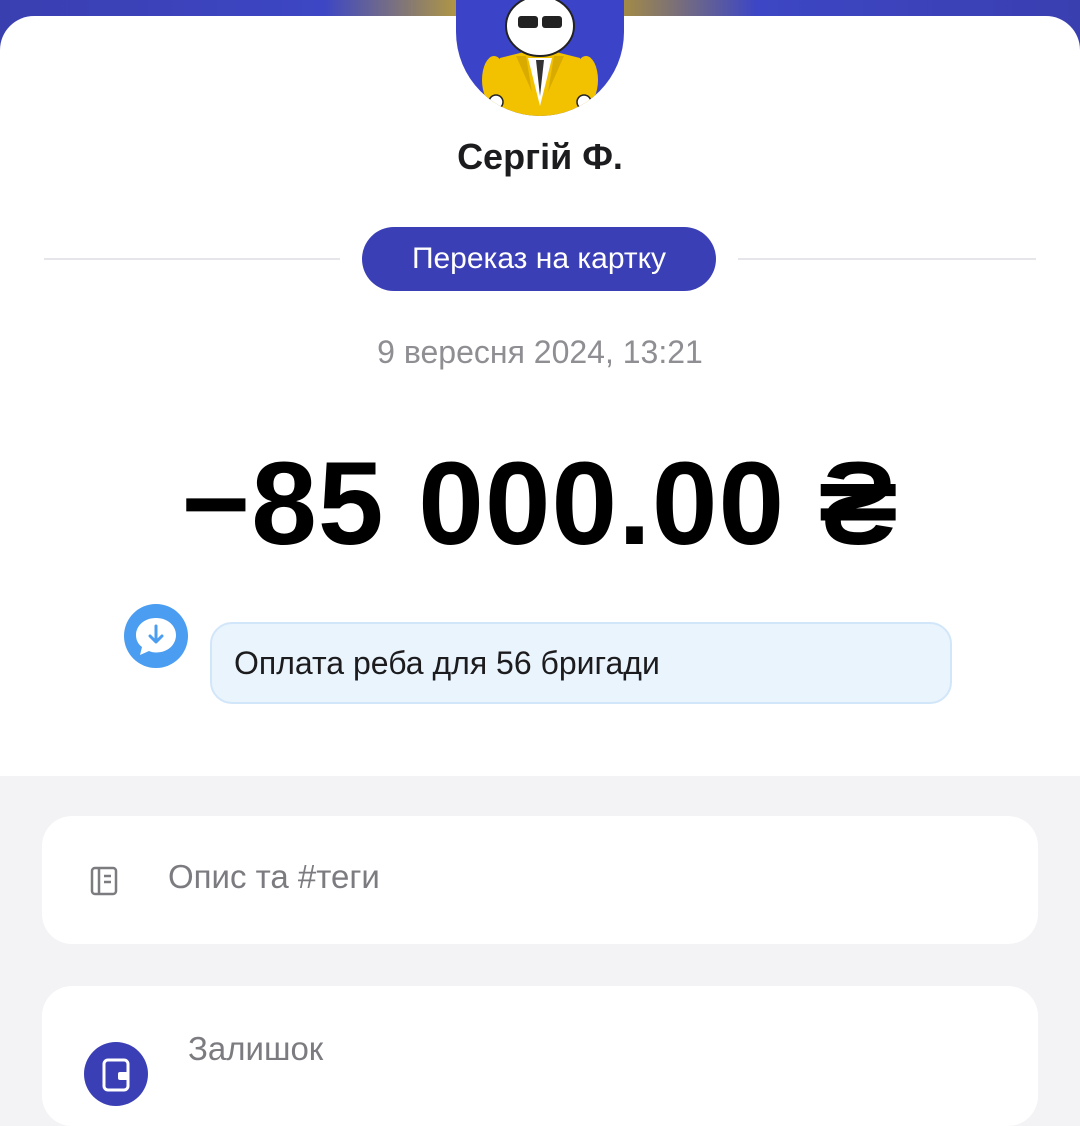 Image resolution: width=1080 pixels, height=1126 pixels. What do you see at coordinates (540, 1056) in the screenshot?
I see `balance-row: Залишок` at bounding box center [540, 1056].